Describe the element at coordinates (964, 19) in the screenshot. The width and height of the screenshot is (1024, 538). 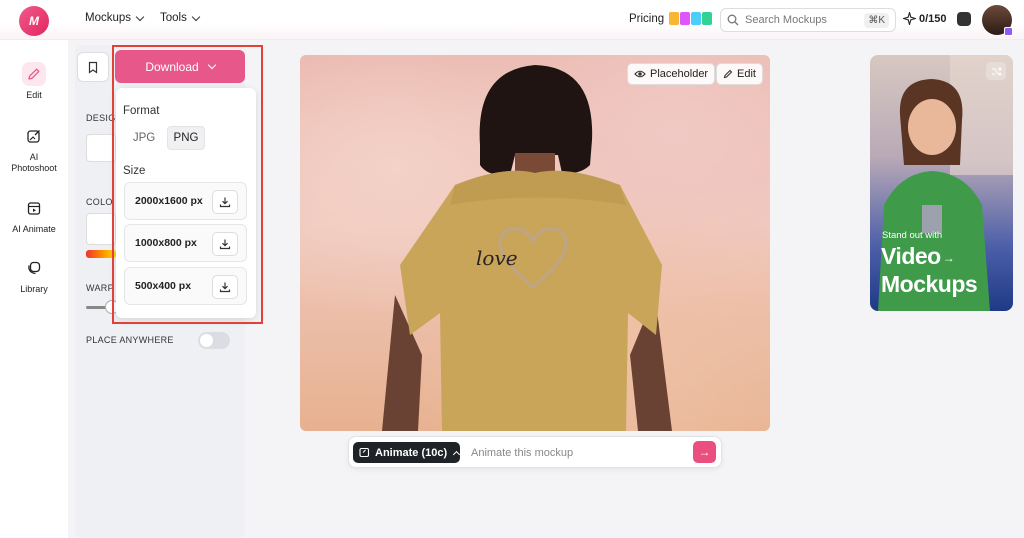
I see `helmet-icon` at that location.